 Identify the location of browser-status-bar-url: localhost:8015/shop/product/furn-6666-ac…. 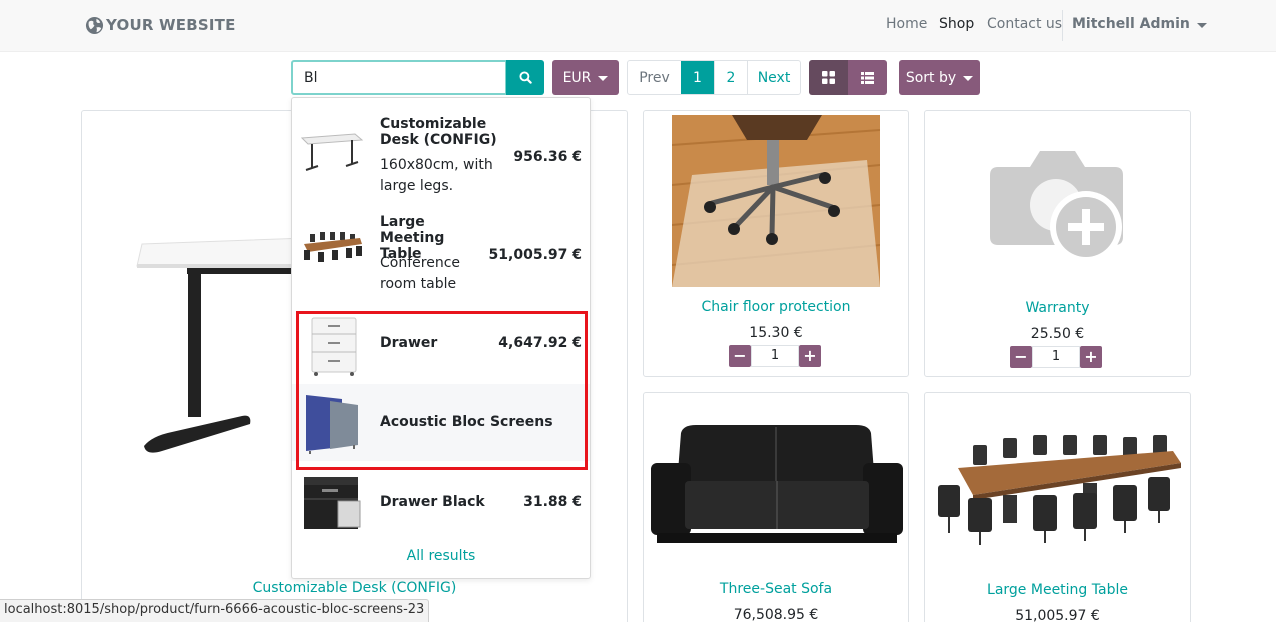
(215, 610).